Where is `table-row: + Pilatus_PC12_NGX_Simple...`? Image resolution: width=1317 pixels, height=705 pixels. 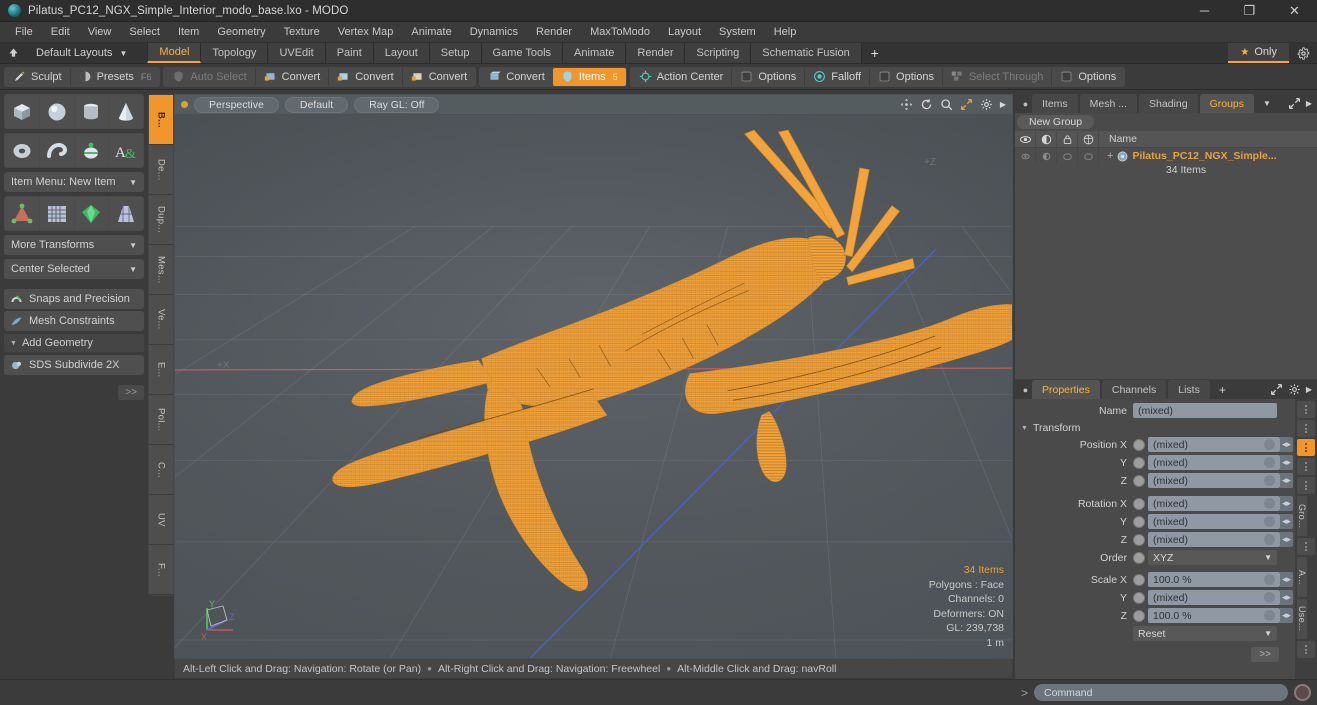 table-row: + Pilatus_PC12_NGX_Simple... is located at coordinates (1166, 156).